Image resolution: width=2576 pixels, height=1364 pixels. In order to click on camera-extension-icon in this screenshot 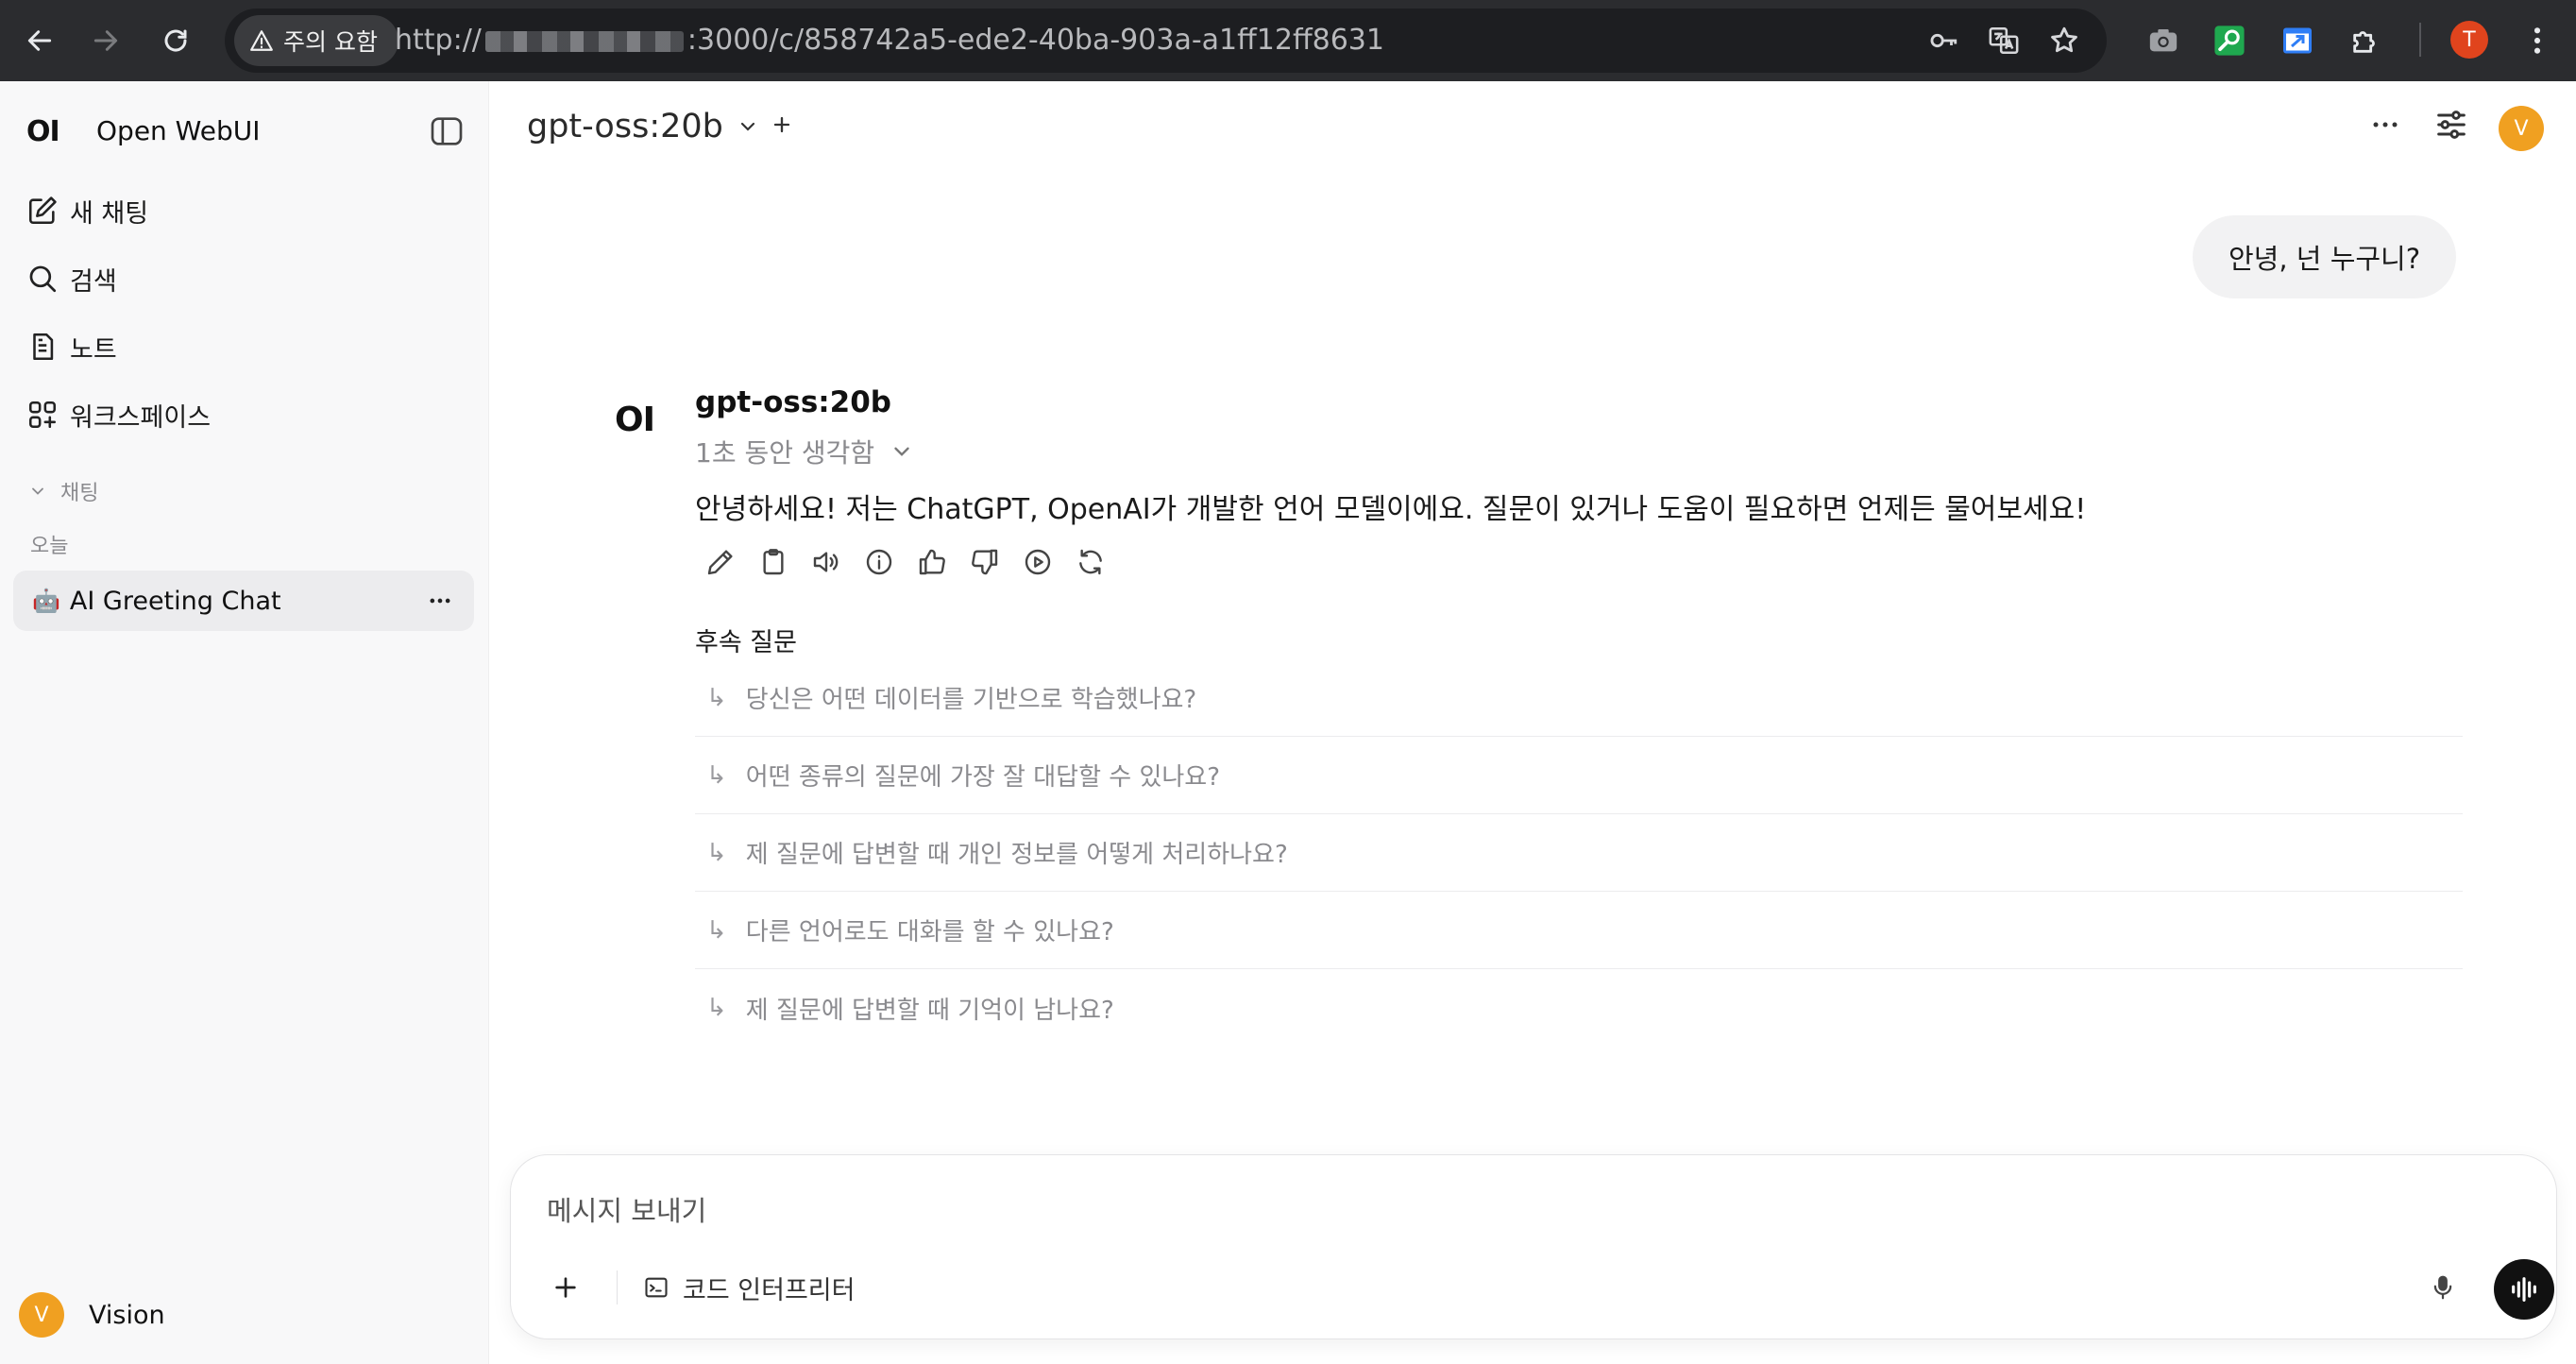, I will do `click(2163, 40)`.